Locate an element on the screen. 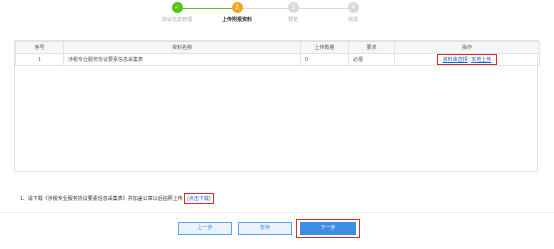 Image resolution: width=554 pixels, height=249 pixels. step-agreement-info: ✓ 协议信息管理 is located at coordinates (177, 12).